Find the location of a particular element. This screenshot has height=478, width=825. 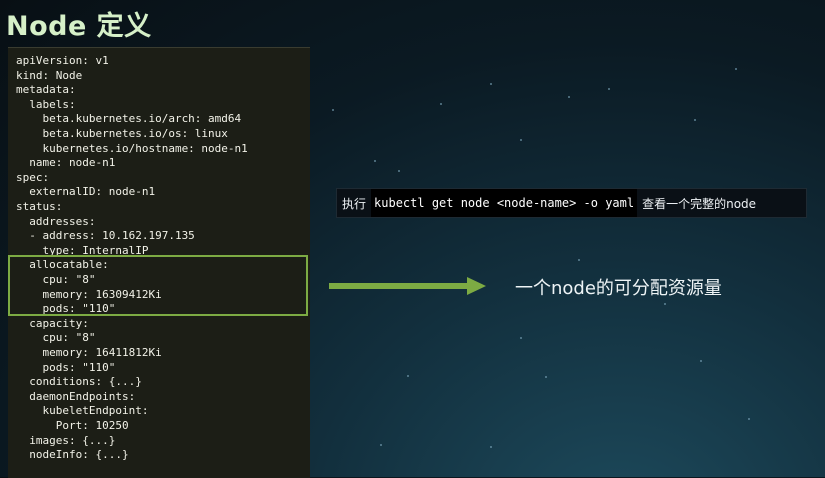

yaml-line: daemonEndpoints: is located at coordinates (76, 396).